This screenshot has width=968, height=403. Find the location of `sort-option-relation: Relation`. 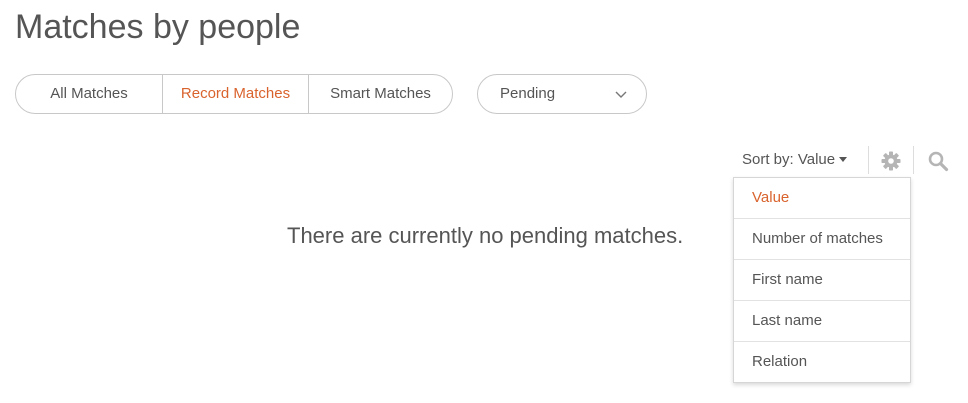

sort-option-relation: Relation is located at coordinates (822, 361).